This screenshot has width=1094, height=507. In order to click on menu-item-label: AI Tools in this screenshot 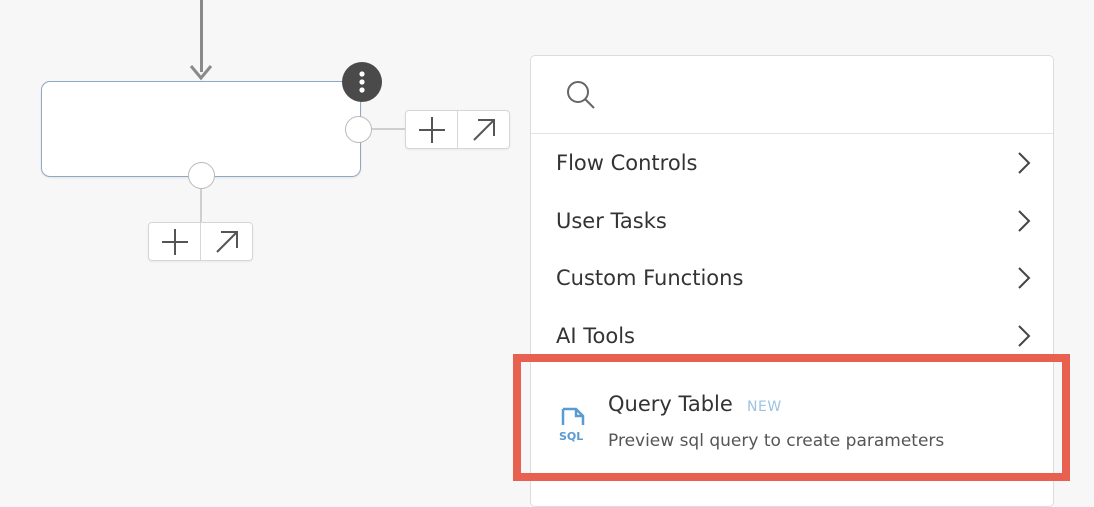, I will do `click(595, 336)`.